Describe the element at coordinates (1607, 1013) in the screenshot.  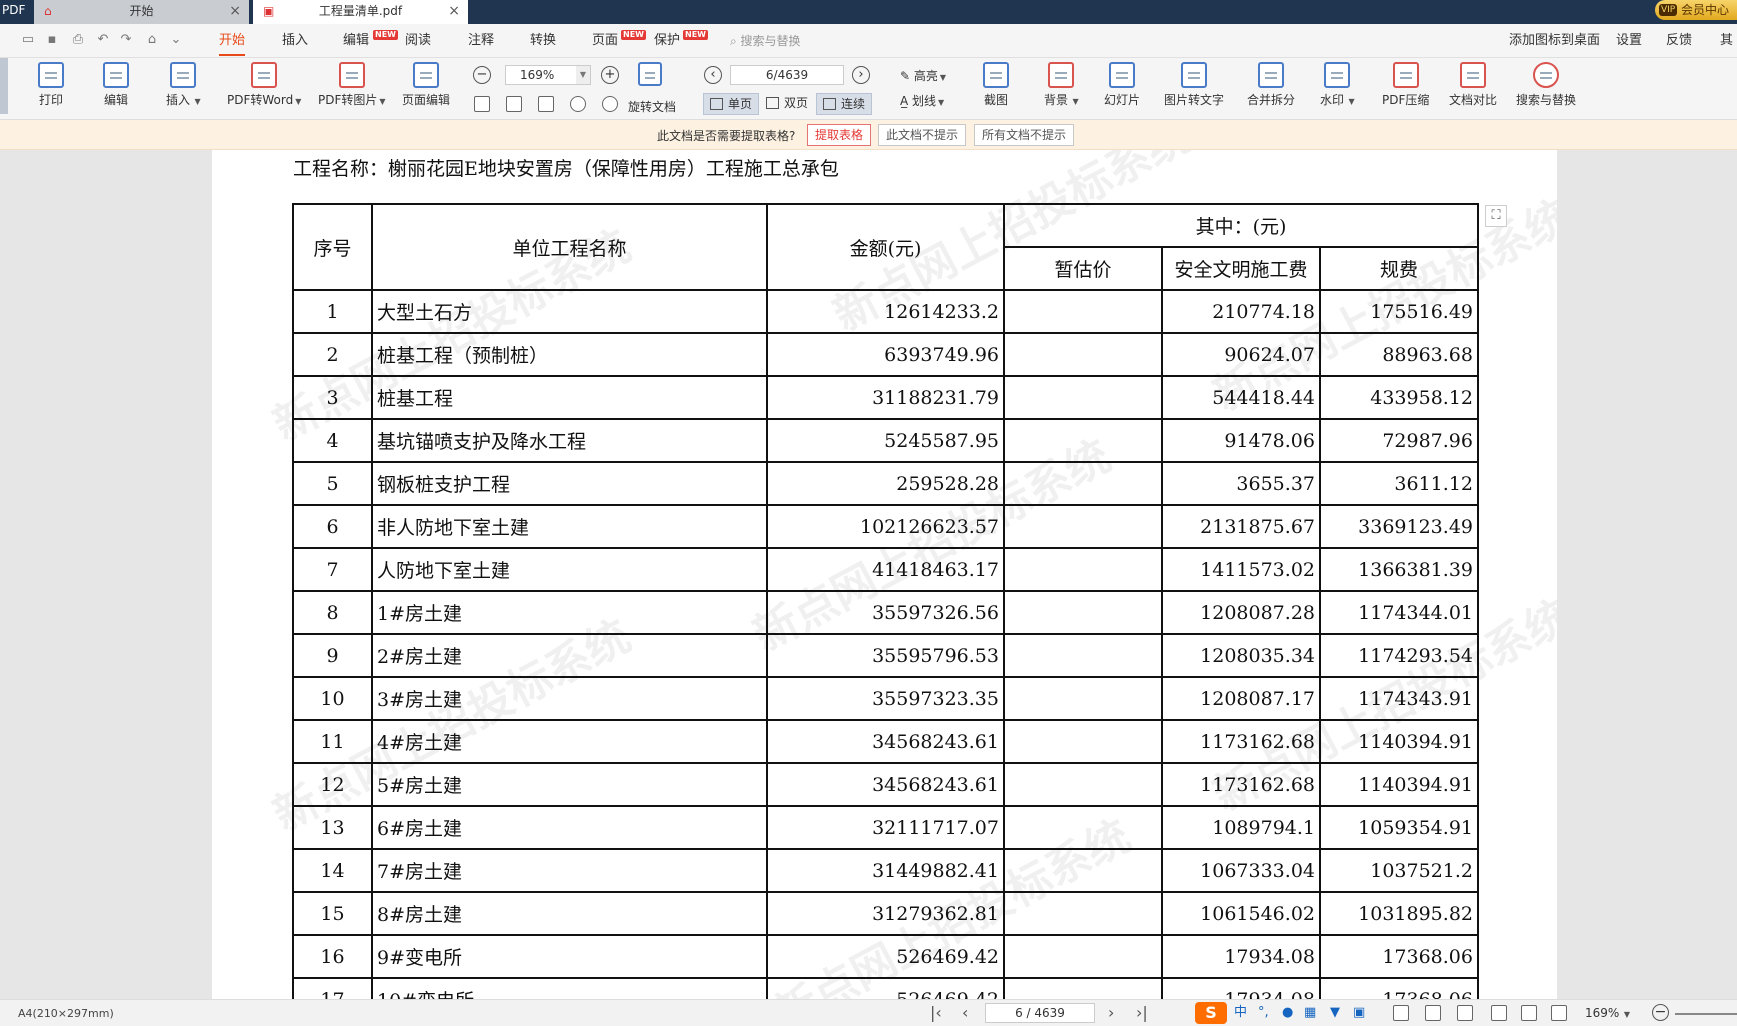
I see `status-zoom: 169% ▼` at that location.